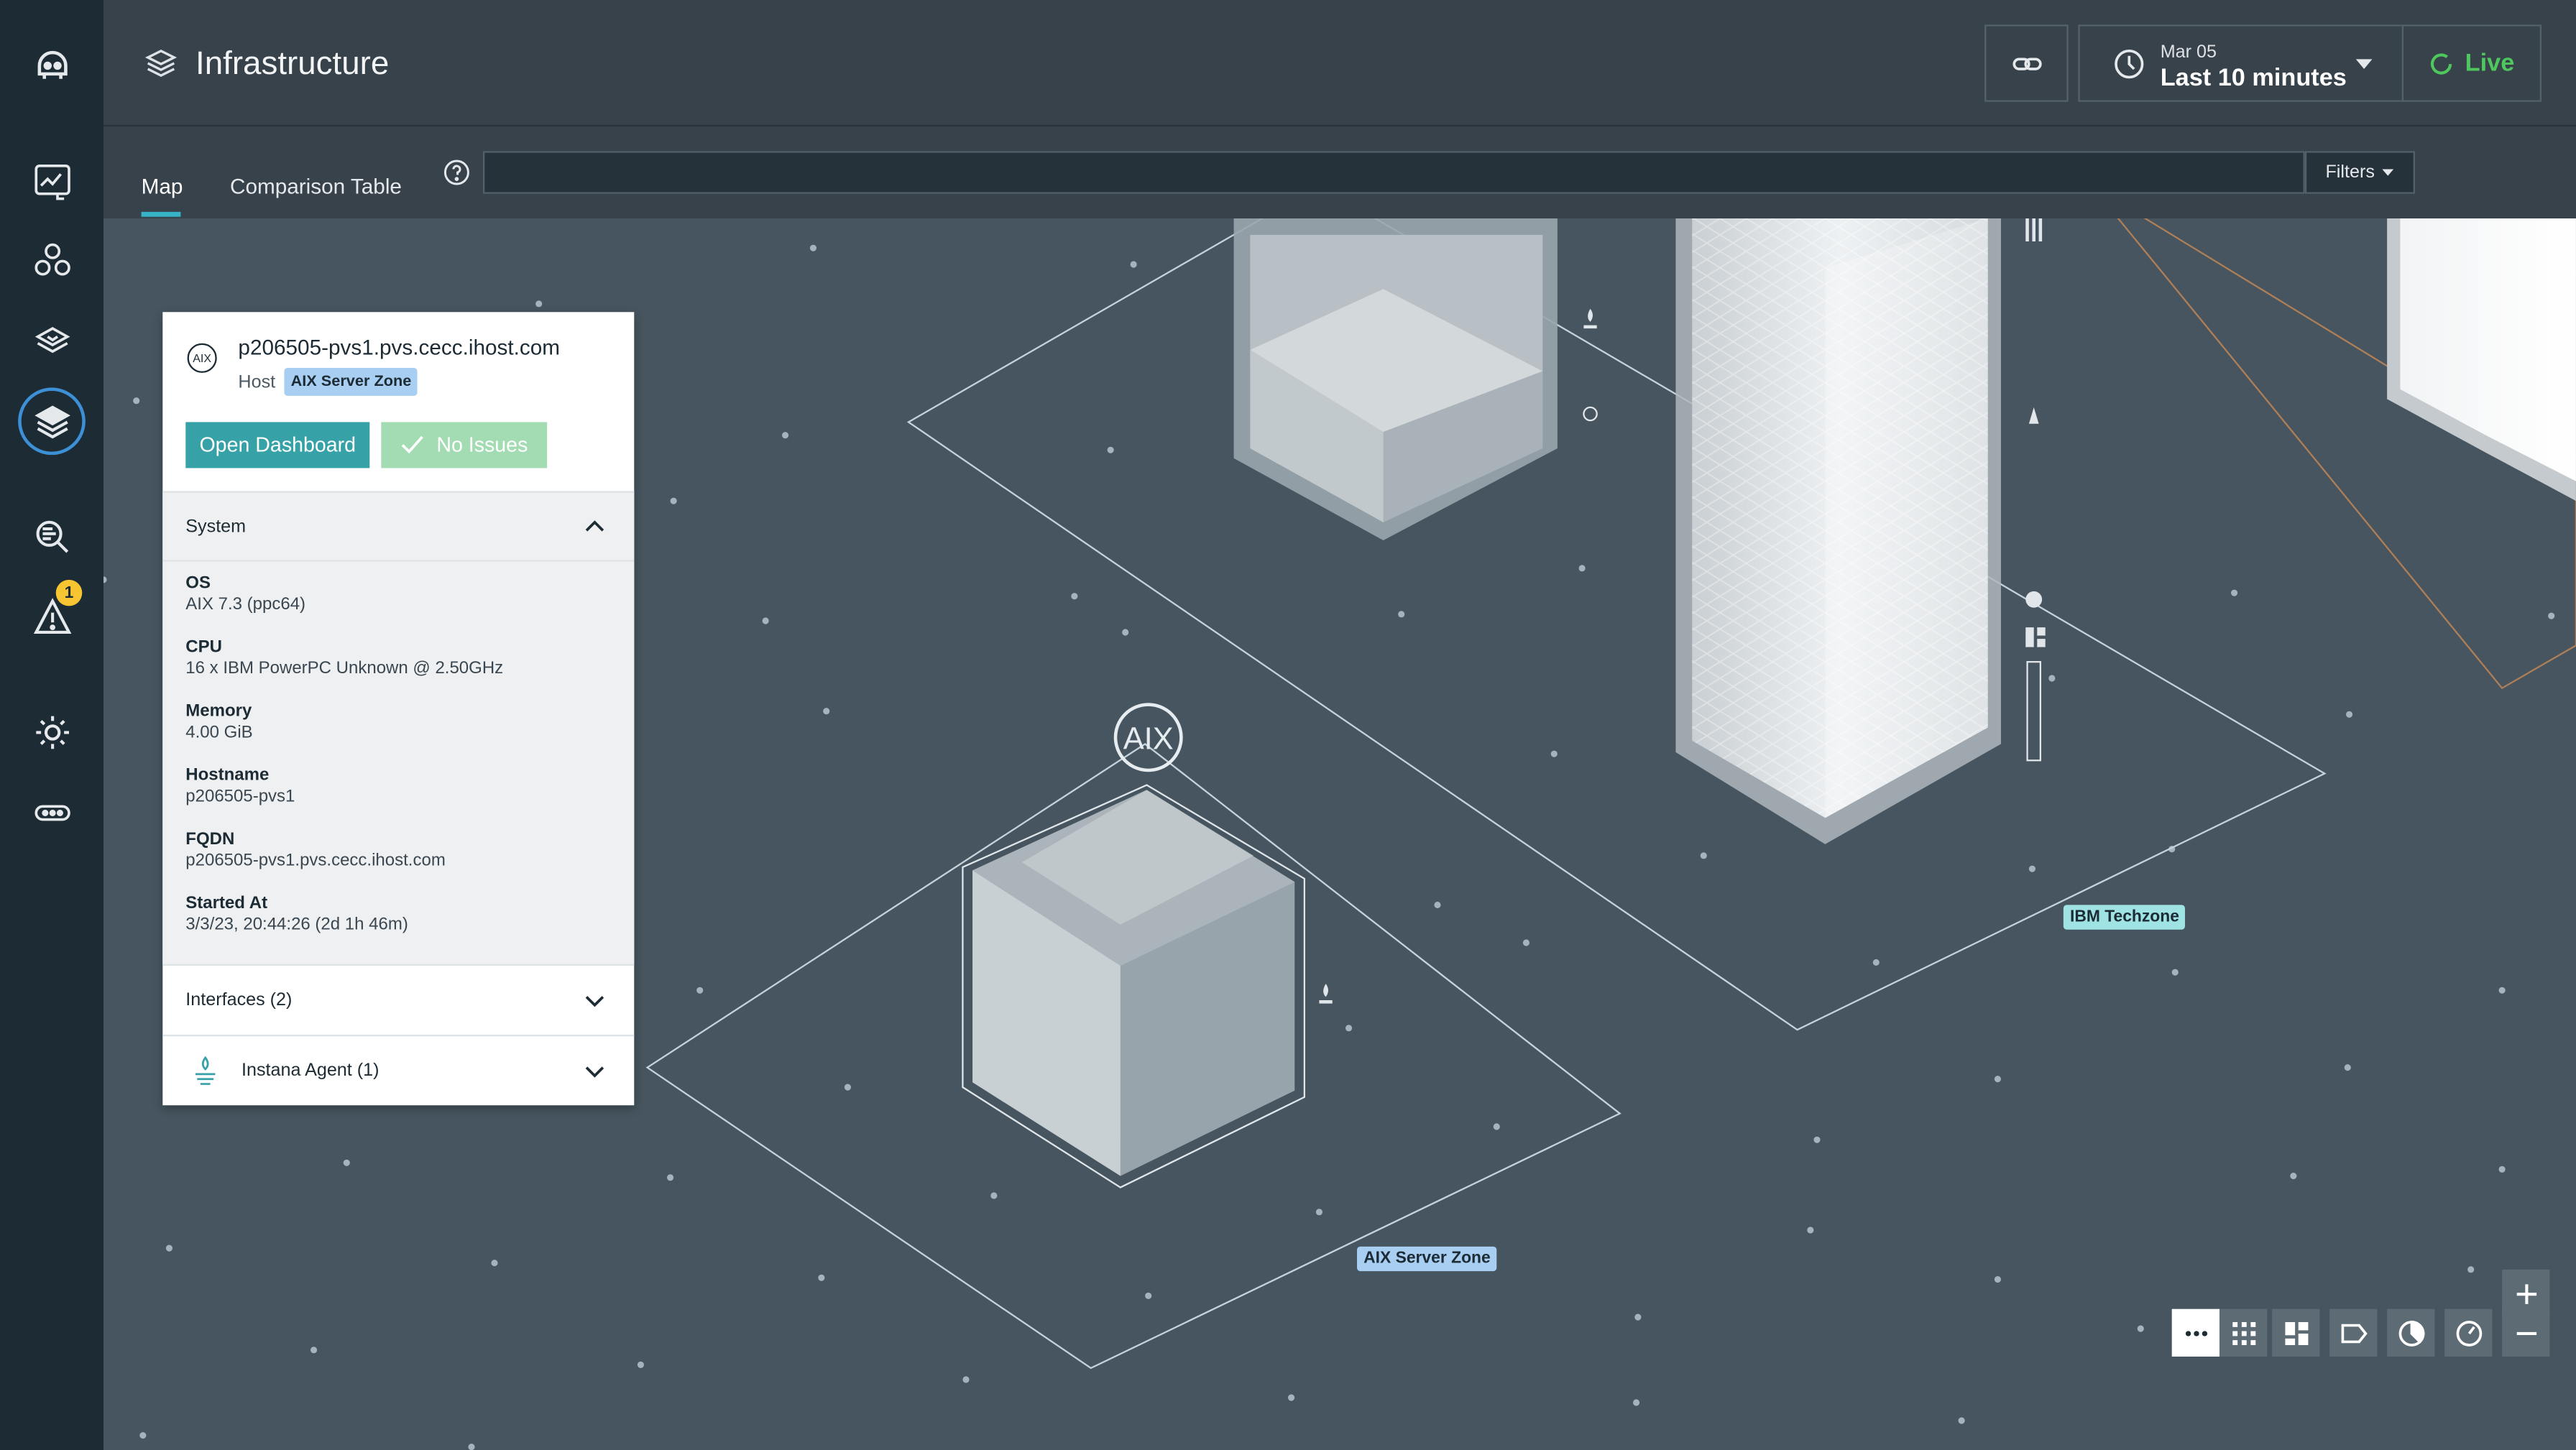 The image size is (2576, 1450). I want to click on aix-circle-badge: AIX, so click(1148, 737).